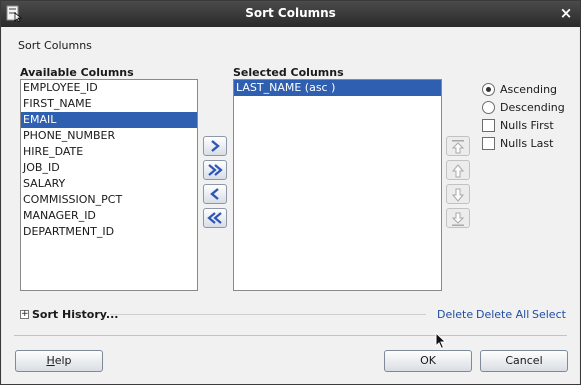 The image size is (581, 385). I want to click on move-top-button, so click(458, 146).